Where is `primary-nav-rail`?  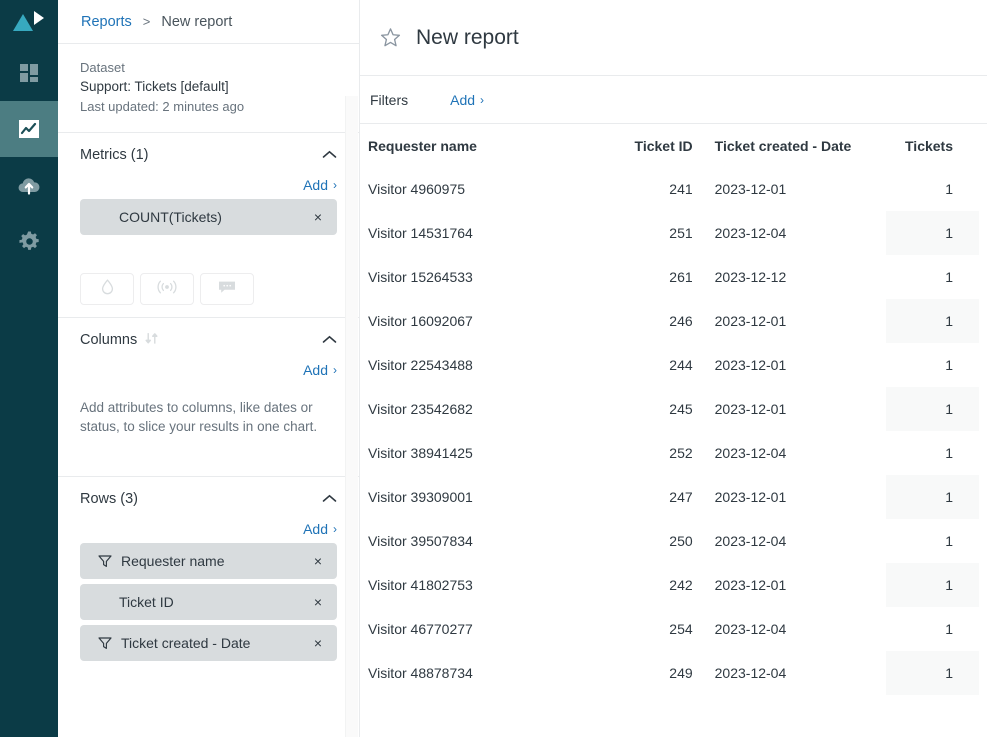 primary-nav-rail is located at coordinates (29, 368).